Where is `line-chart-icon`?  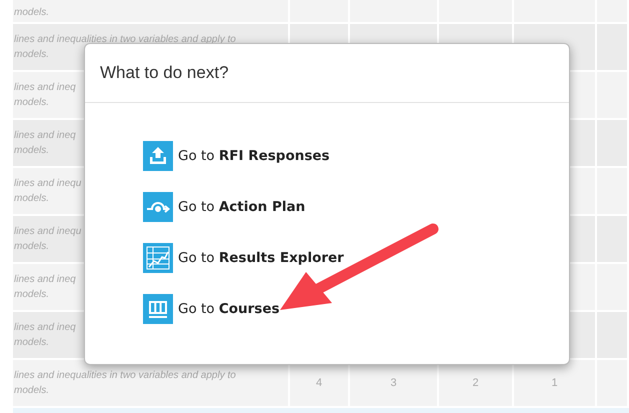
line-chart-icon is located at coordinates (158, 258).